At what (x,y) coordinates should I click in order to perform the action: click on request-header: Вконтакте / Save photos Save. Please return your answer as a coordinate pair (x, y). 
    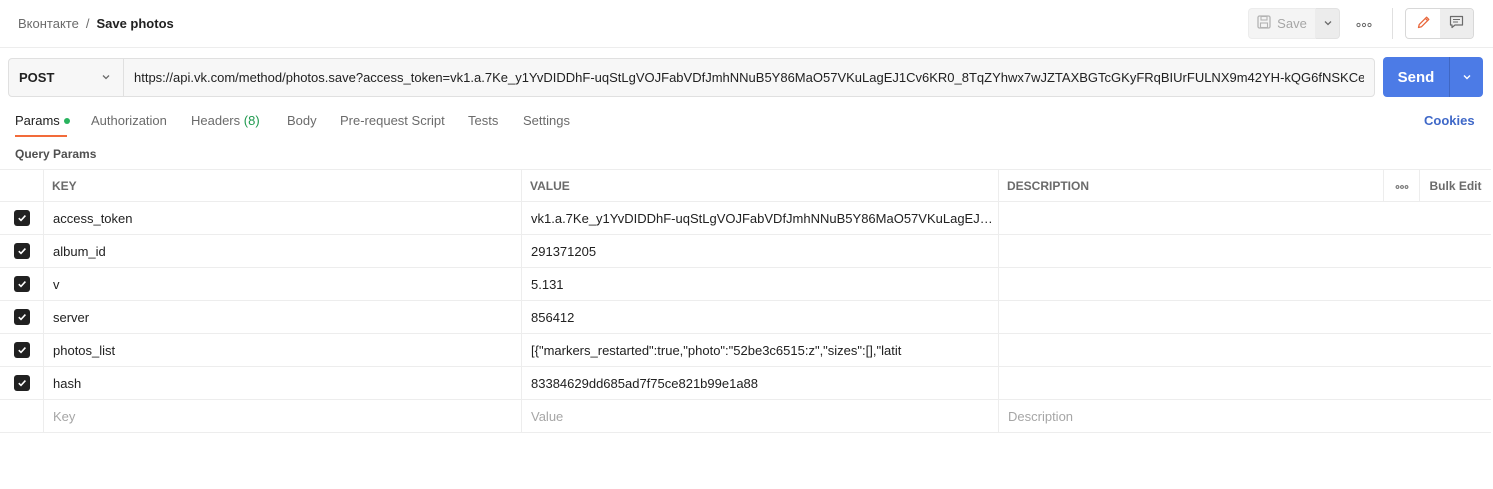
    Looking at the image, I should click on (746, 24).